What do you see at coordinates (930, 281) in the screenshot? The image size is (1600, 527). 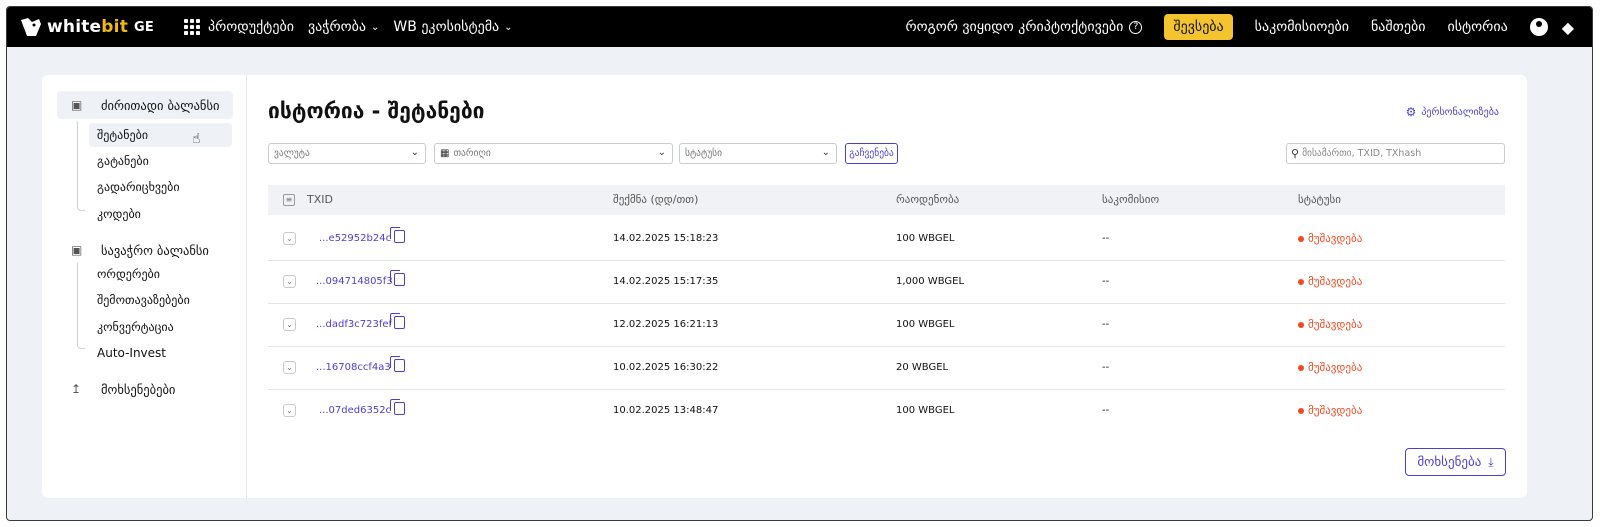 I see `amount-cell: 1,000 WBGEL` at bounding box center [930, 281].